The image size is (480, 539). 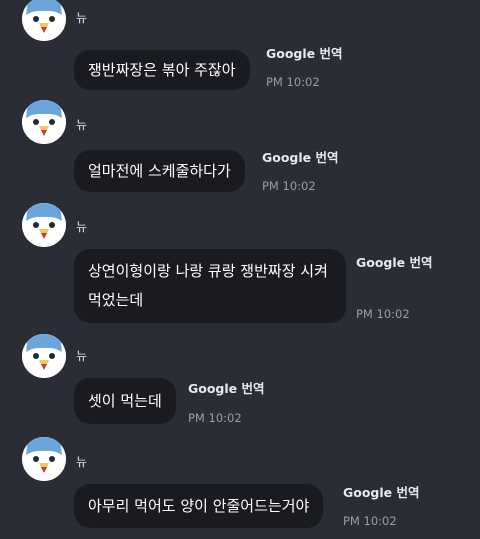 I want to click on message-bubble: 쟁반짜장은 볶아 주잖아, so click(x=162, y=70).